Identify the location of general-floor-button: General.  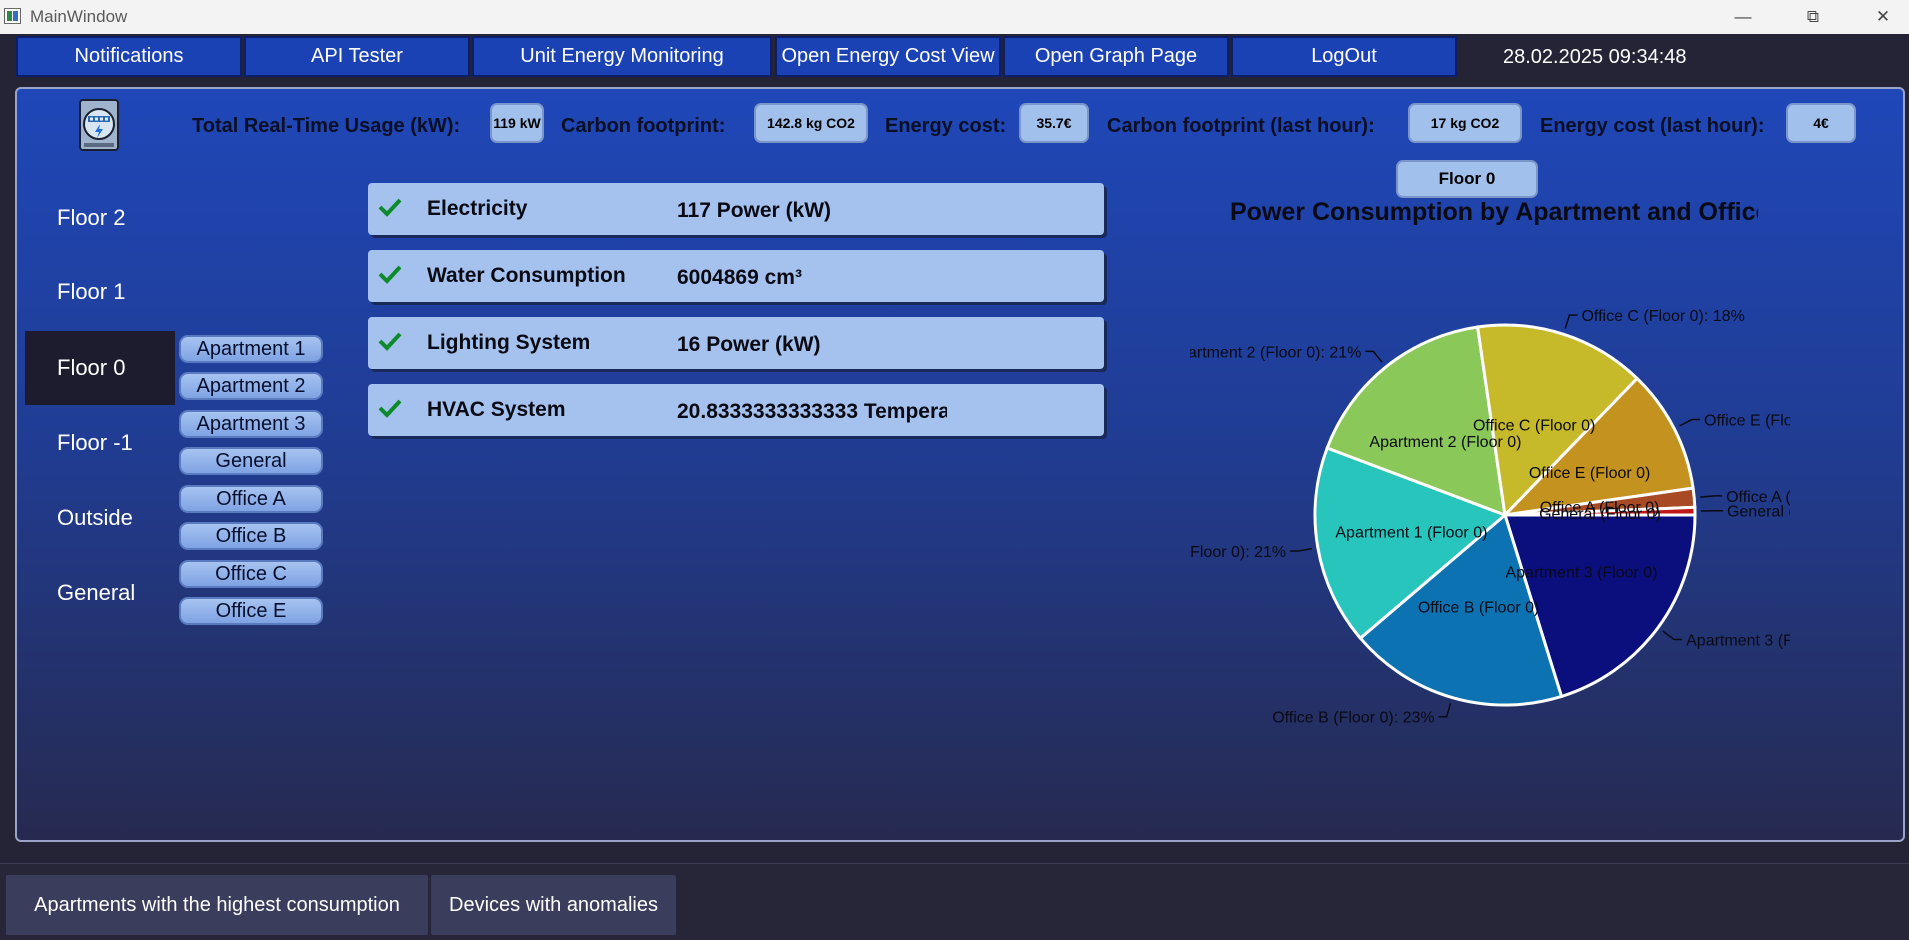
(100, 593).